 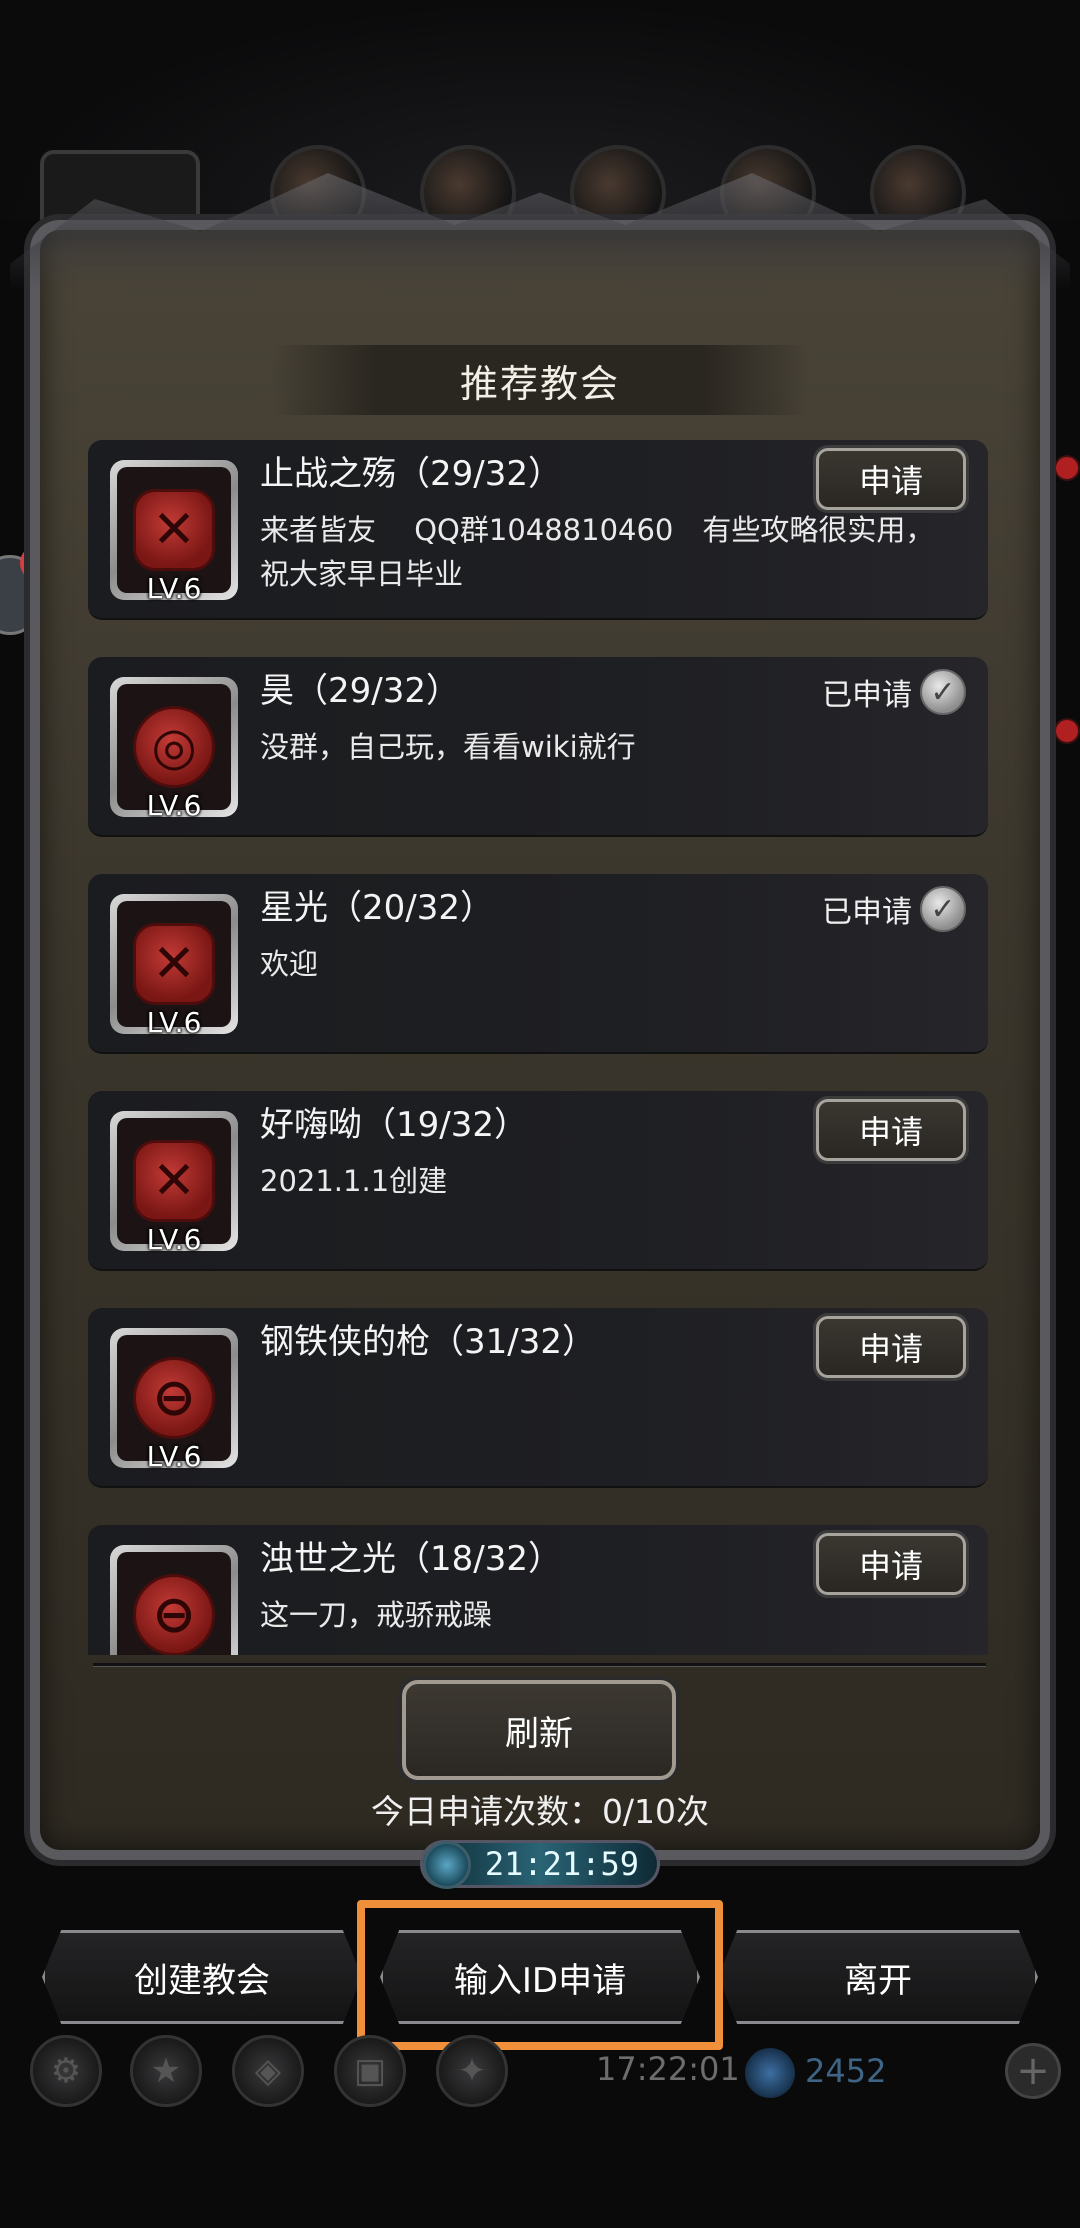 What do you see at coordinates (428, 1342) in the screenshot?
I see `guild-name: 钢铁侠的枪（31/32）` at bounding box center [428, 1342].